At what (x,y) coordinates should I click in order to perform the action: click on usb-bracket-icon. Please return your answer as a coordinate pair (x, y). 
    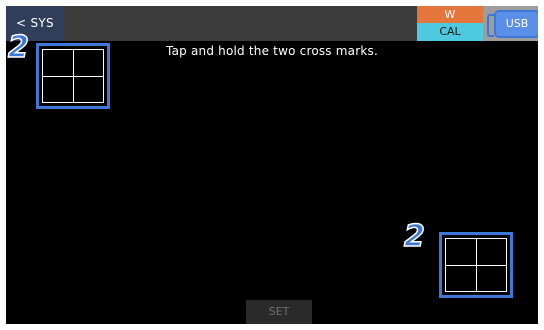
    Looking at the image, I should click on (490, 25).